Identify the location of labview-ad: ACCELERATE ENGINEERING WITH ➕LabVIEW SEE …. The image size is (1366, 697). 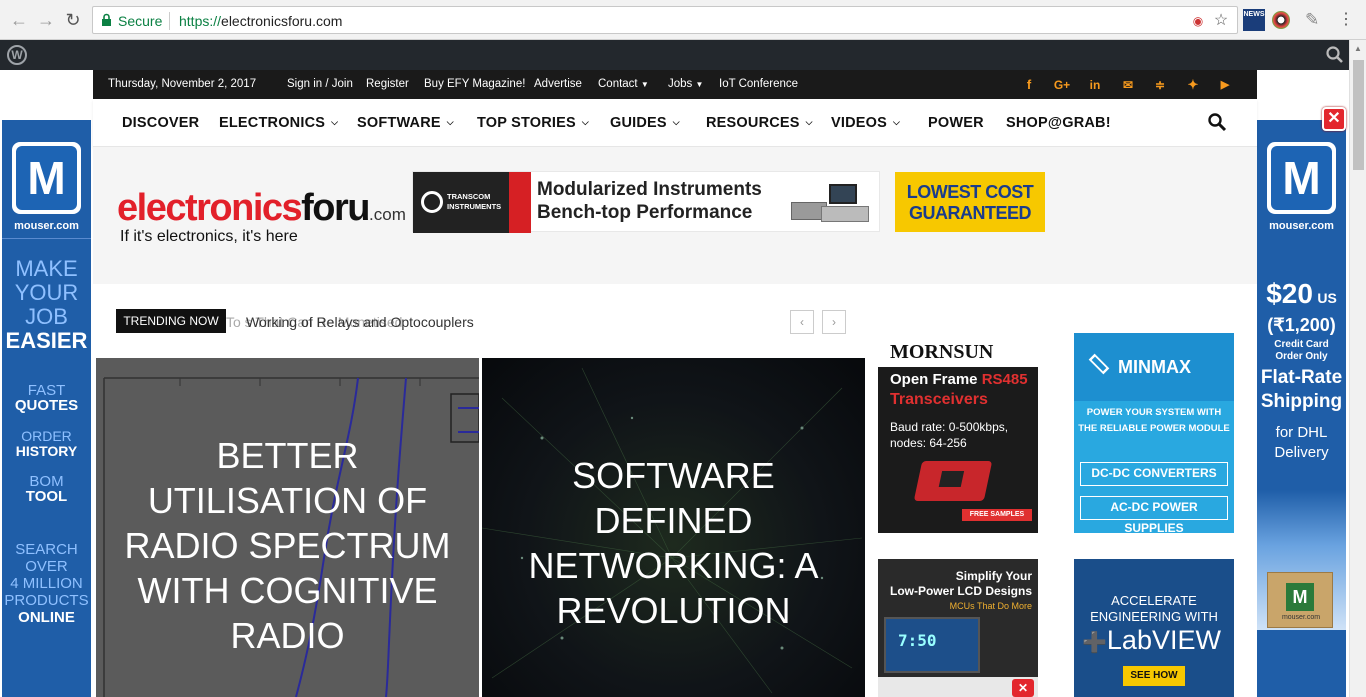
(1154, 628).